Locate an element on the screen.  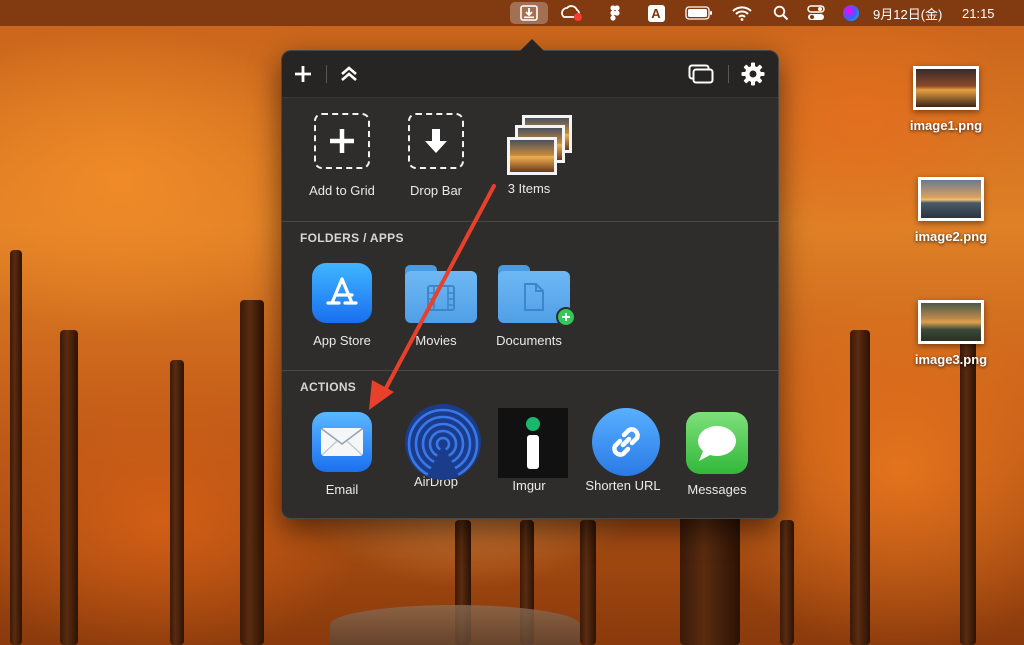
annotation-arrow is located at coordinates (432, 297).